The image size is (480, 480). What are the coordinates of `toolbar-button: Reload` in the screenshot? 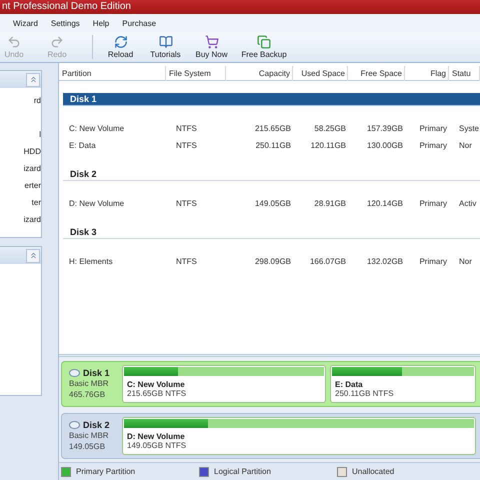 It's located at (120, 47).